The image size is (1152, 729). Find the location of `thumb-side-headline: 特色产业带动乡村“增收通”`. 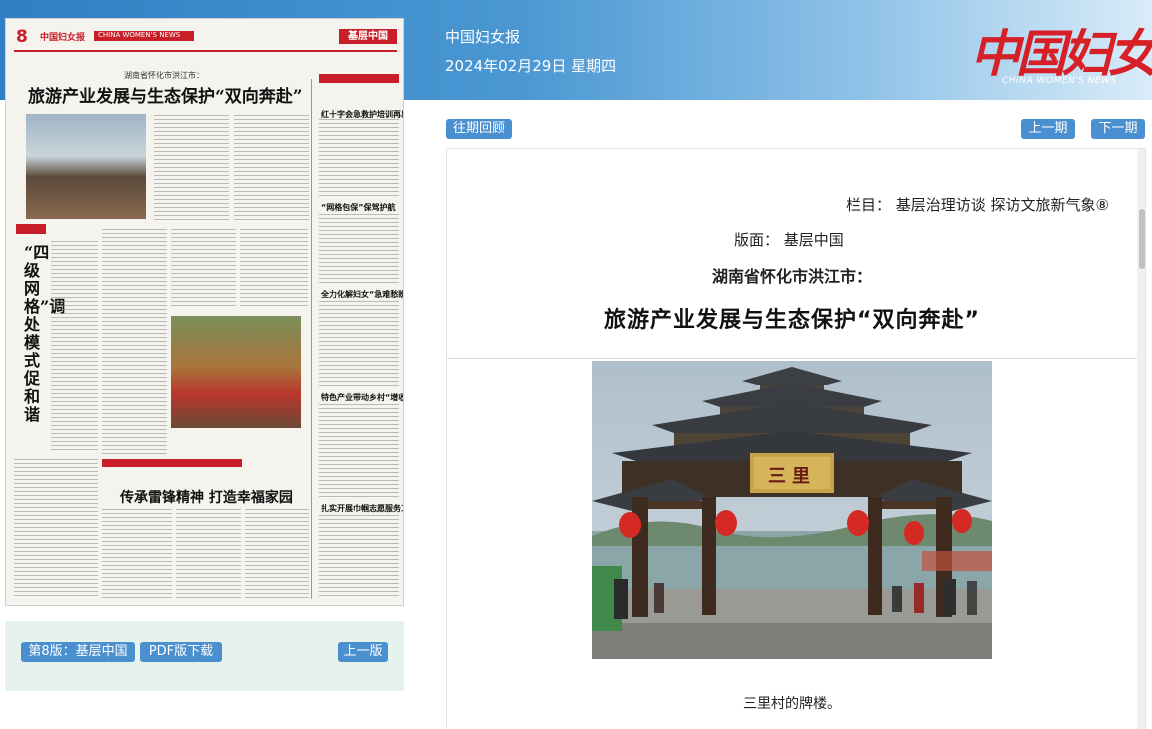

thumb-side-headline: 特色产业带动乡村“增收通” is located at coordinates (362, 397).